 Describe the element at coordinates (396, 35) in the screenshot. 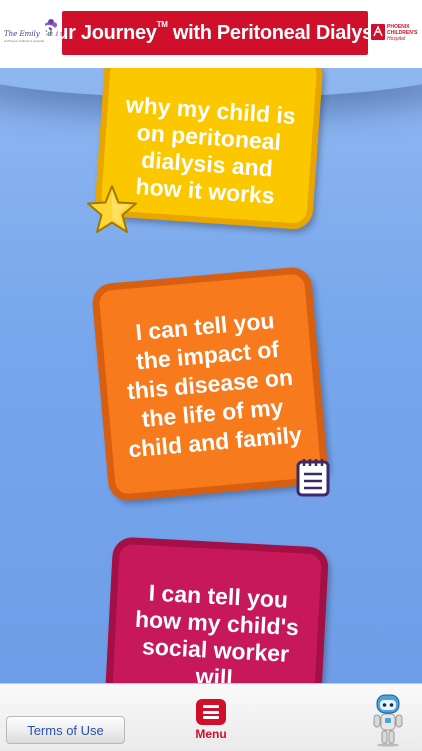

I see `phoenix-childrens-logo: PHOENIX CHILDREN'S Hospital` at that location.